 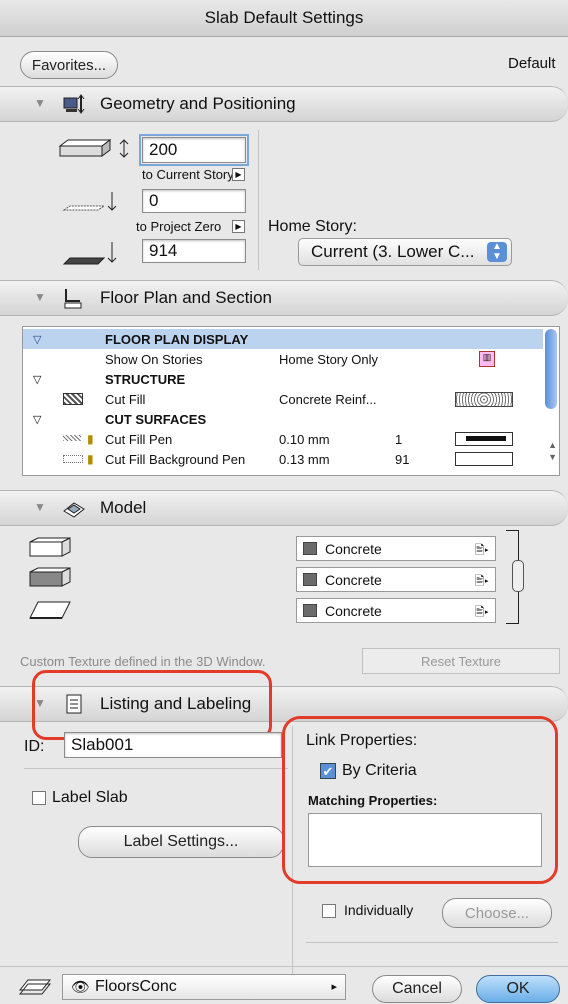 What do you see at coordinates (551, 369) in the screenshot?
I see `scrollbar-thumb` at bounding box center [551, 369].